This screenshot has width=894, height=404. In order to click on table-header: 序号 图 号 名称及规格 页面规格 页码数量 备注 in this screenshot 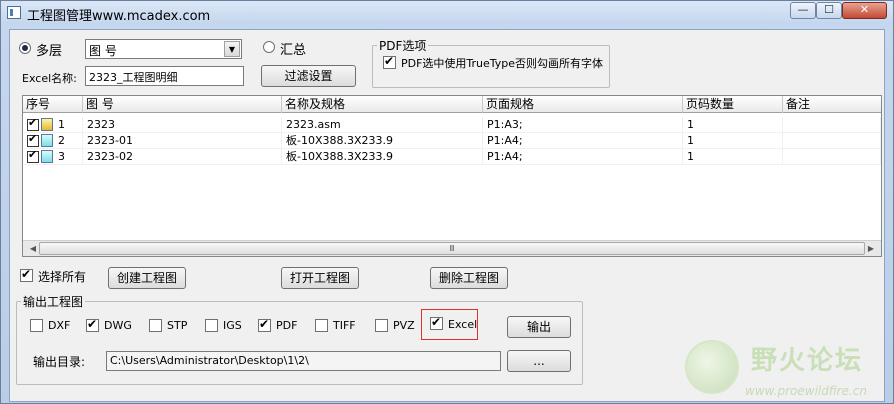, I will do `click(452, 104)`.